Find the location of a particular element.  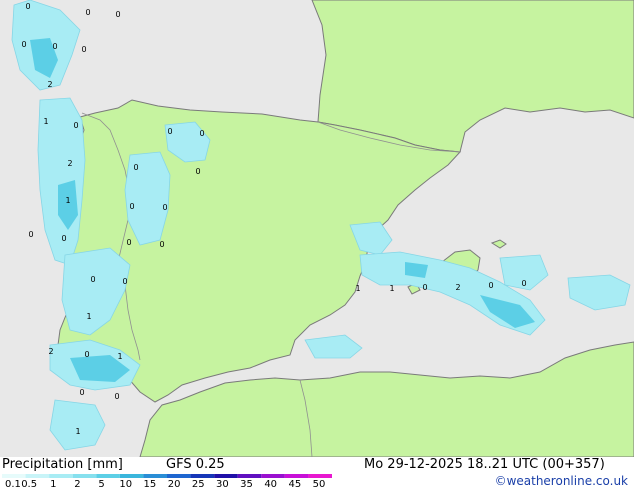

legend-label: 15 is located at coordinates (150, 483).